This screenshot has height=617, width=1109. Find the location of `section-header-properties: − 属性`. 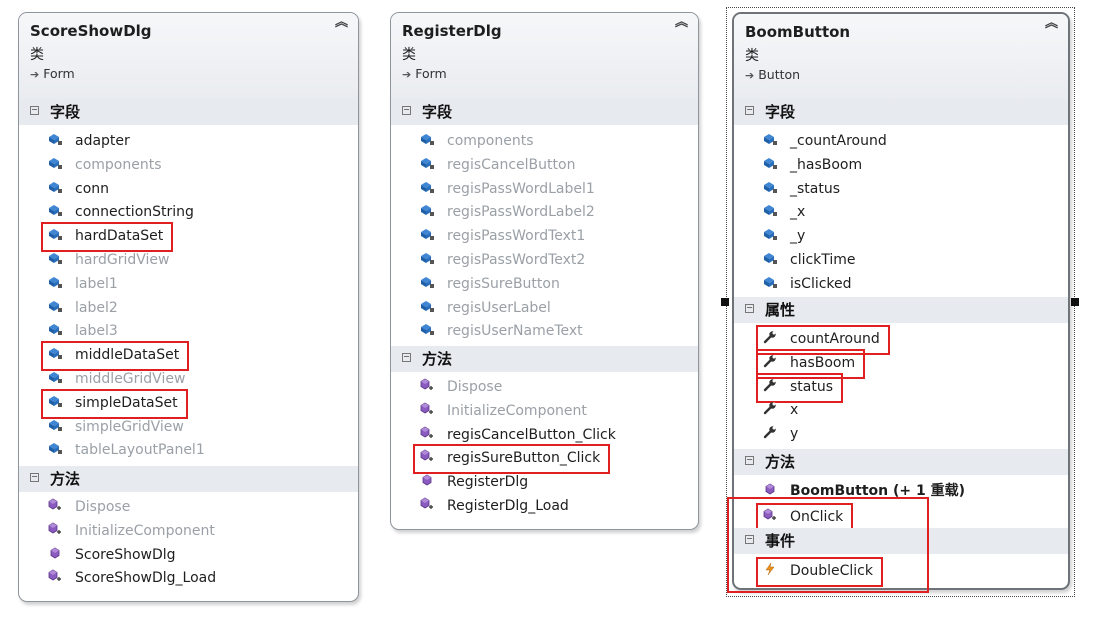

section-header-properties: − 属性 is located at coordinates (901, 310).